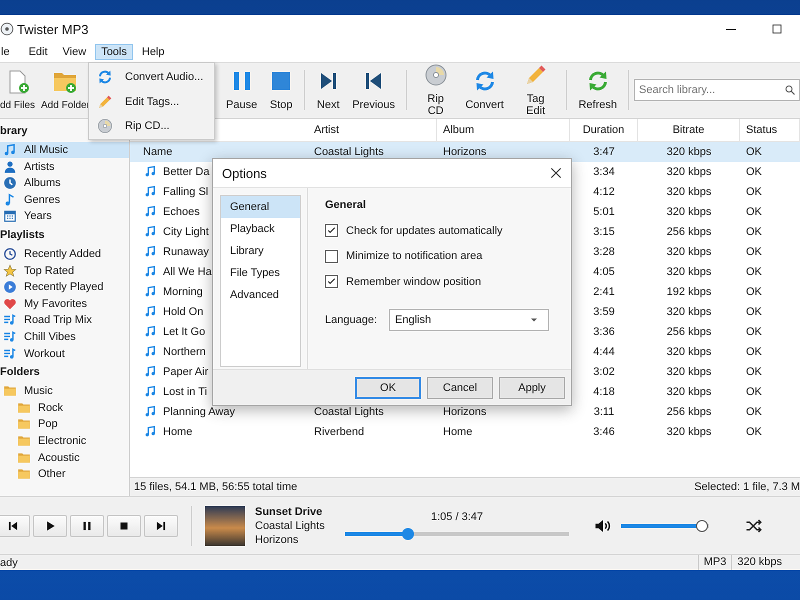  What do you see at coordinates (604, 212) in the screenshot?
I see `table-cell: 5:01` at bounding box center [604, 212].